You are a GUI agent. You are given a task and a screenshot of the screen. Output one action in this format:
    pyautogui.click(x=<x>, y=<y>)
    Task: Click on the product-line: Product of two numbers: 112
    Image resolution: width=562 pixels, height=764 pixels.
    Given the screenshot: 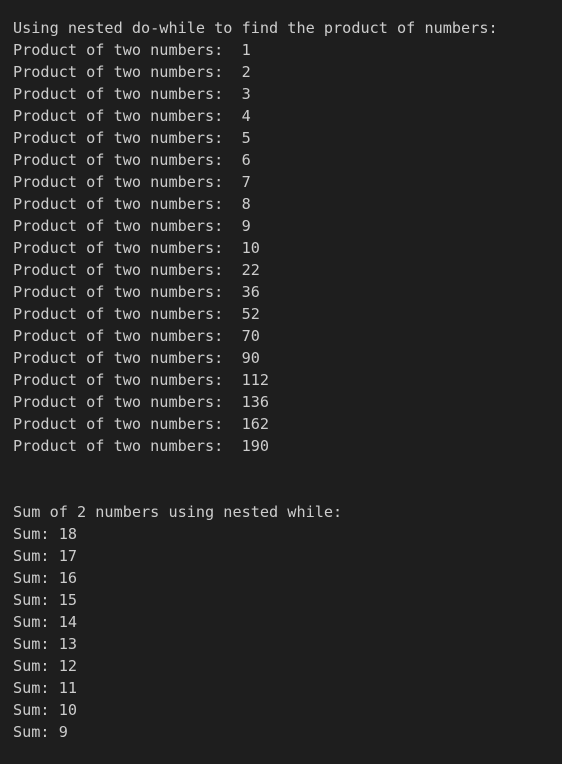 What is the action you would take?
    pyautogui.click(x=141, y=380)
    